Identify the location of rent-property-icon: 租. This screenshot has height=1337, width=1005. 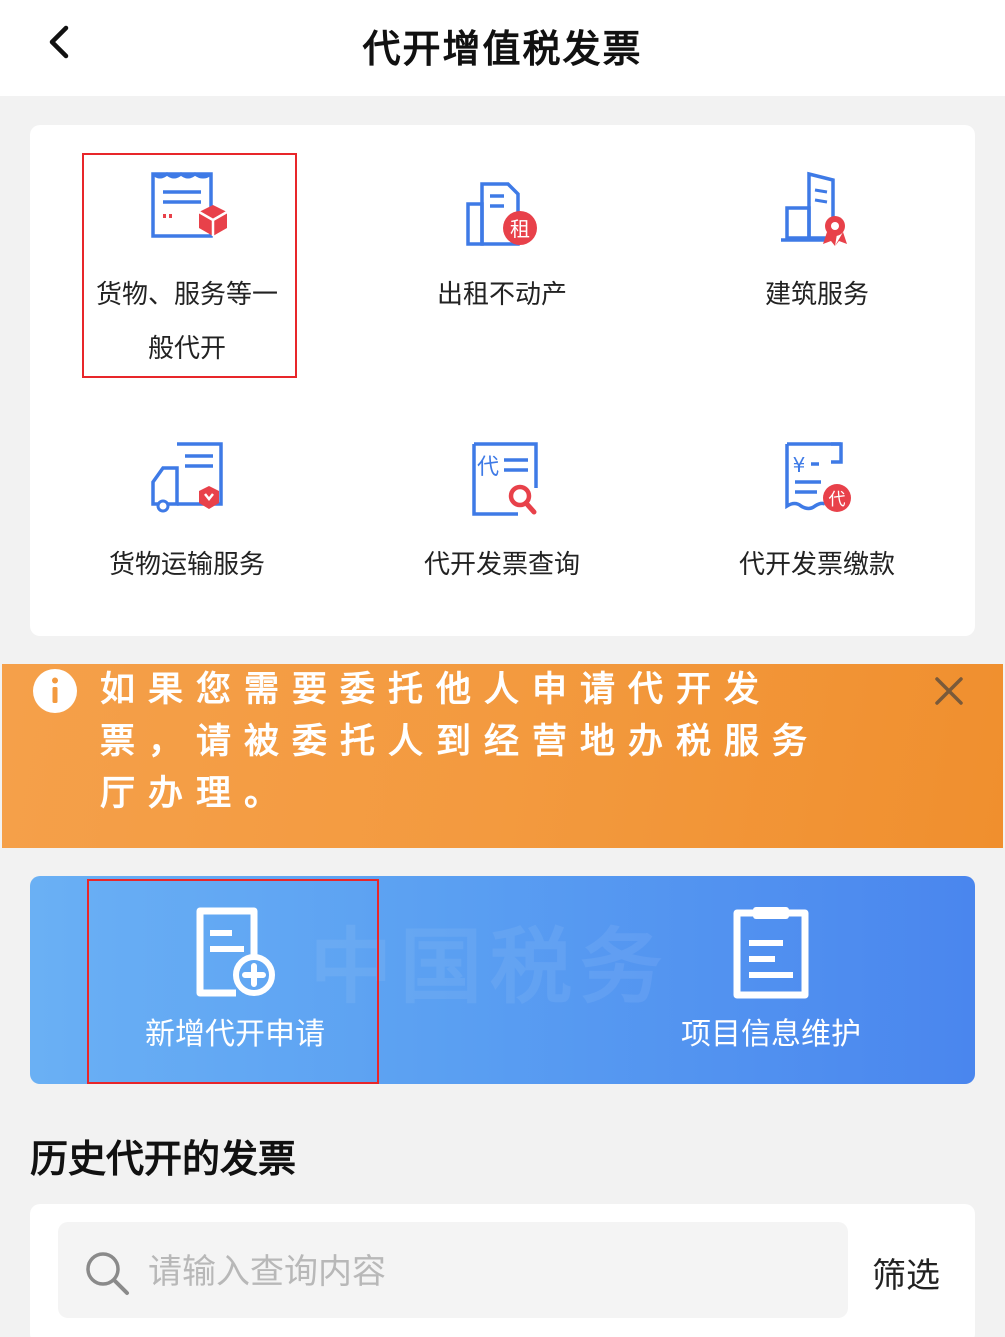
(501, 214).